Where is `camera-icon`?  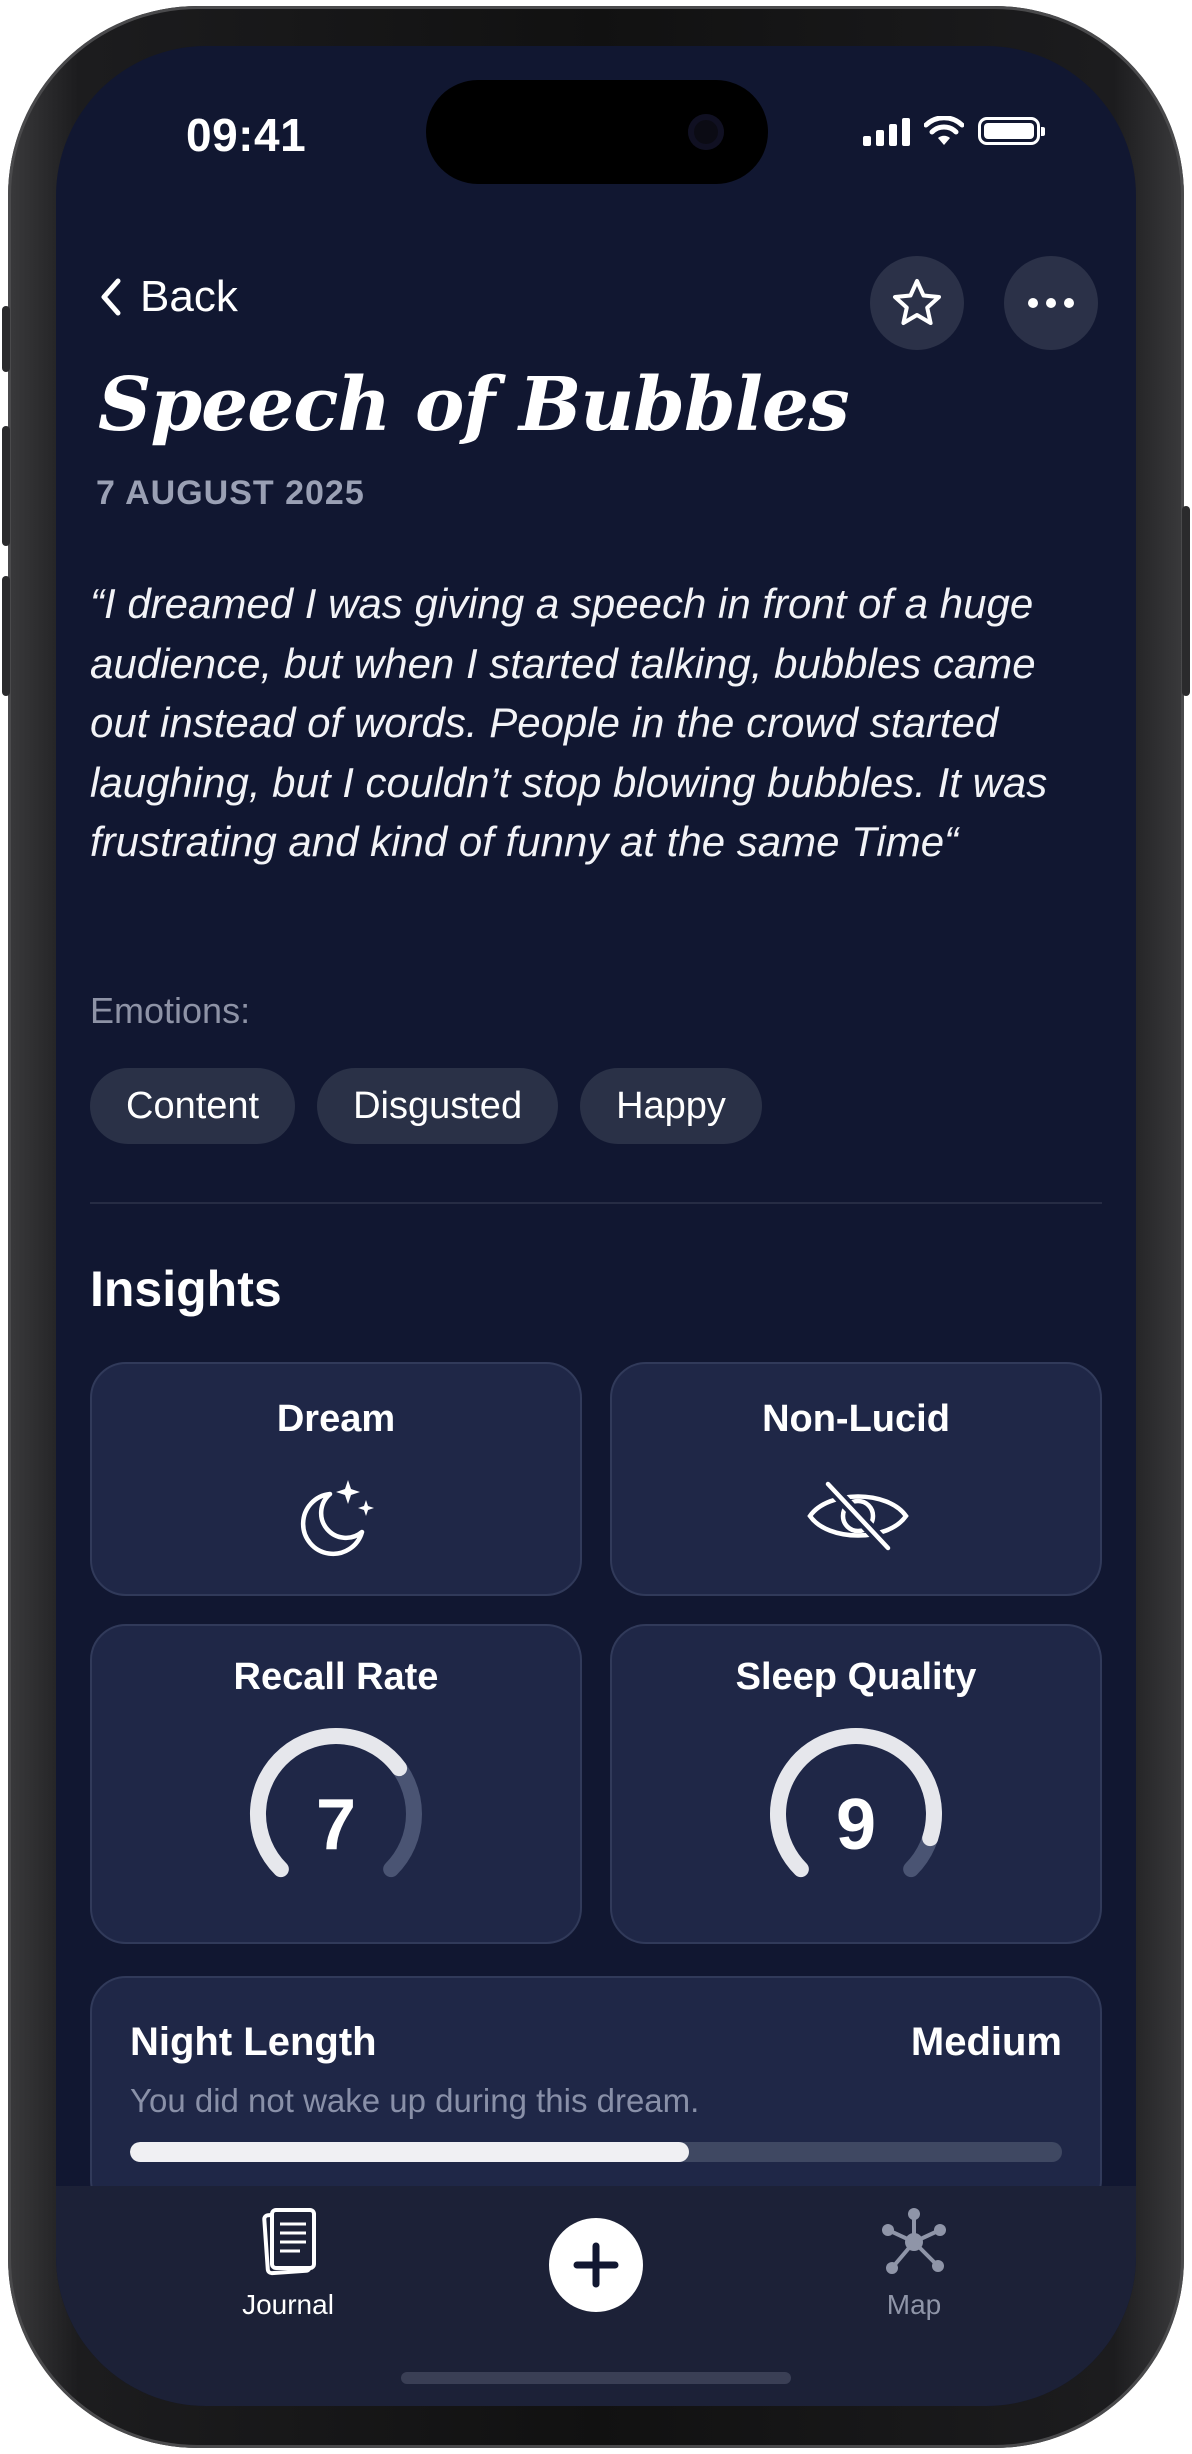 camera-icon is located at coordinates (706, 132).